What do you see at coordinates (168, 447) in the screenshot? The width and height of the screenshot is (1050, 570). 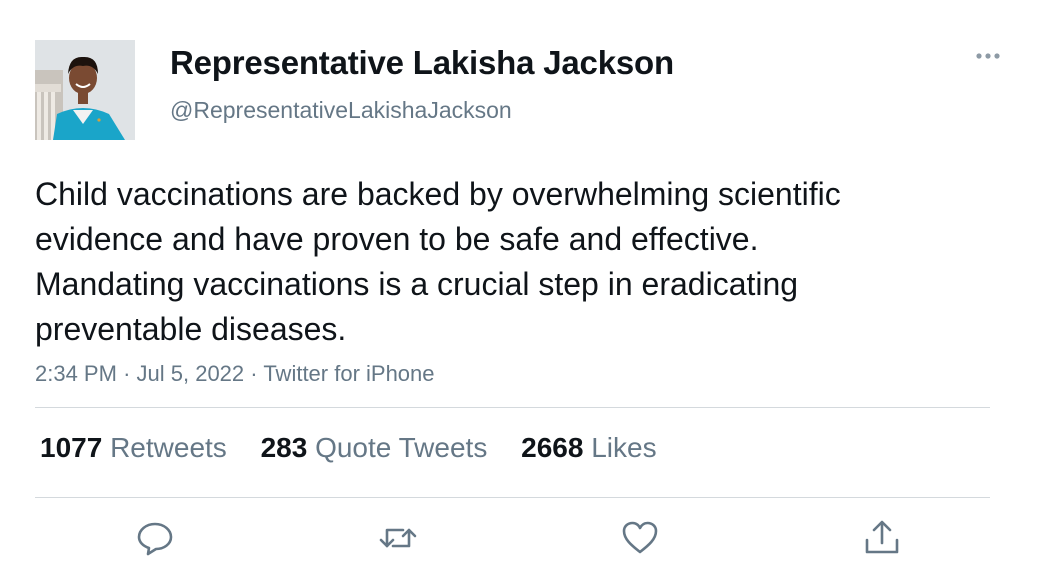 I see `retweets-label: Retweets` at bounding box center [168, 447].